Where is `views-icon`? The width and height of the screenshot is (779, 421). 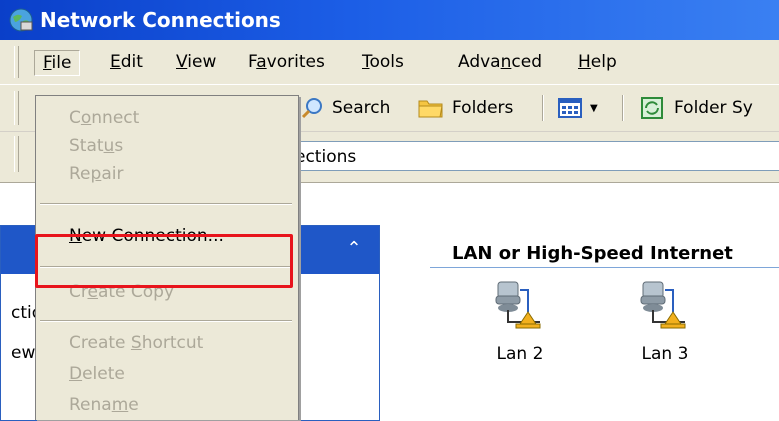 views-icon is located at coordinates (570, 108).